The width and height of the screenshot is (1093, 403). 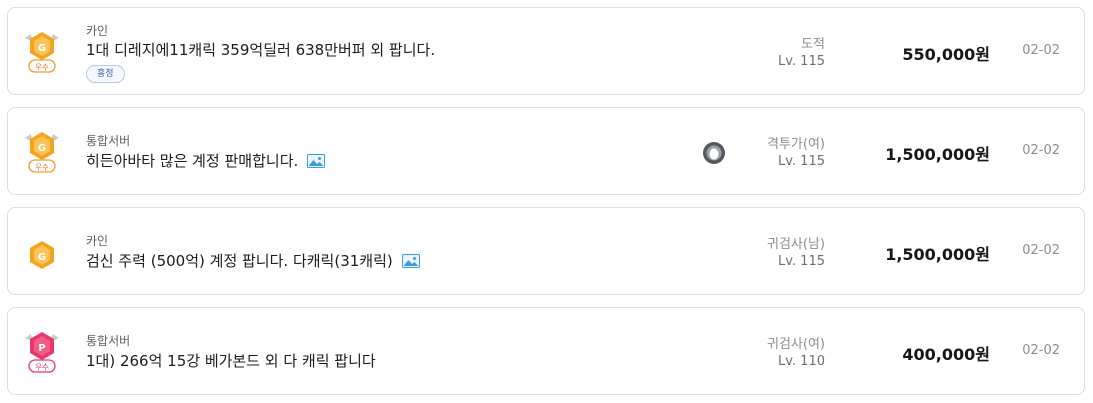 I want to click on seller-avatar, so click(x=714, y=153).